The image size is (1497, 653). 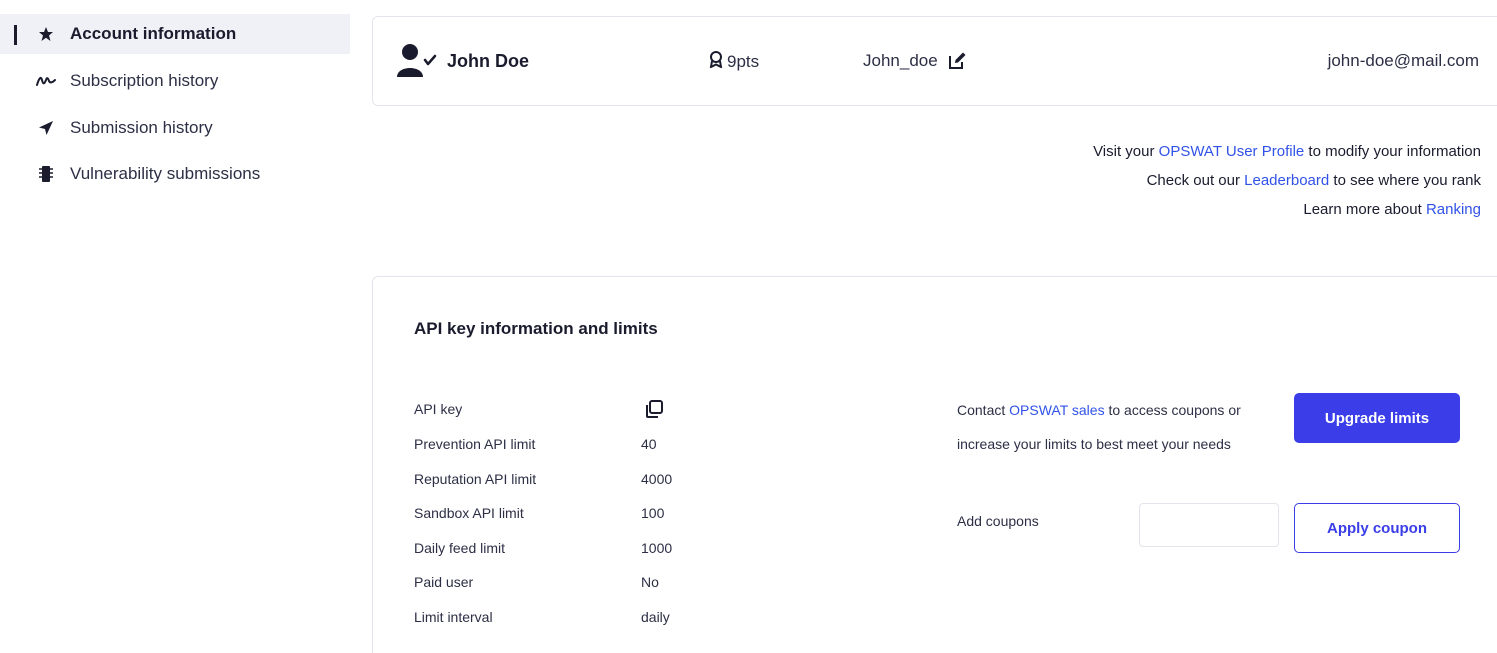 What do you see at coordinates (716, 62) in the screenshot?
I see `award-icon` at bounding box center [716, 62].